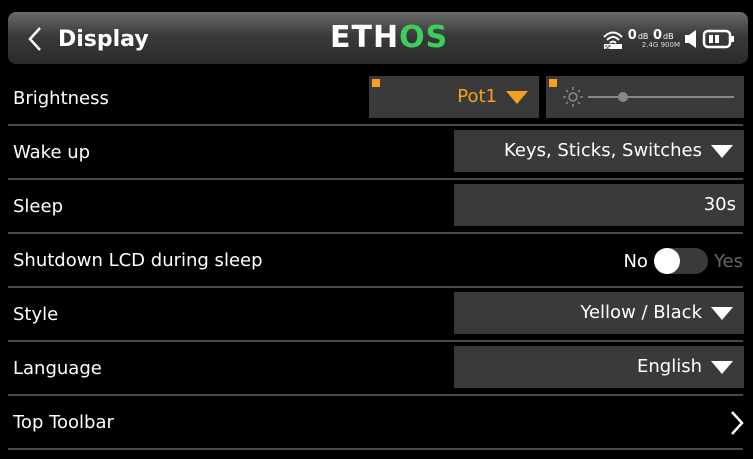 The height and width of the screenshot is (459, 753). Describe the element at coordinates (635, 261) in the screenshot. I see `toggle-off-label: No` at that location.